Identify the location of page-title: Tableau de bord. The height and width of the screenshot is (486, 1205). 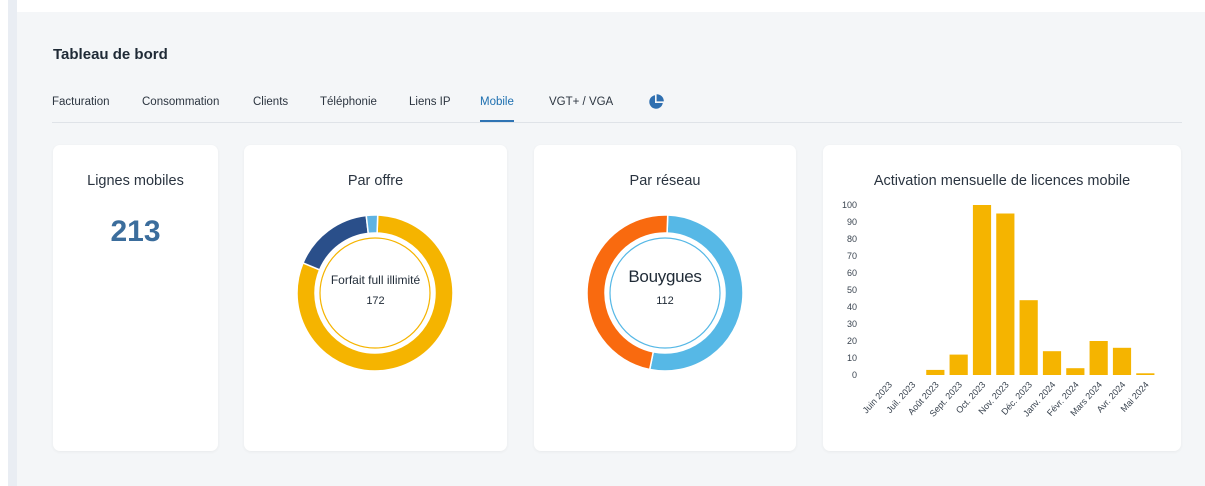
(110, 54).